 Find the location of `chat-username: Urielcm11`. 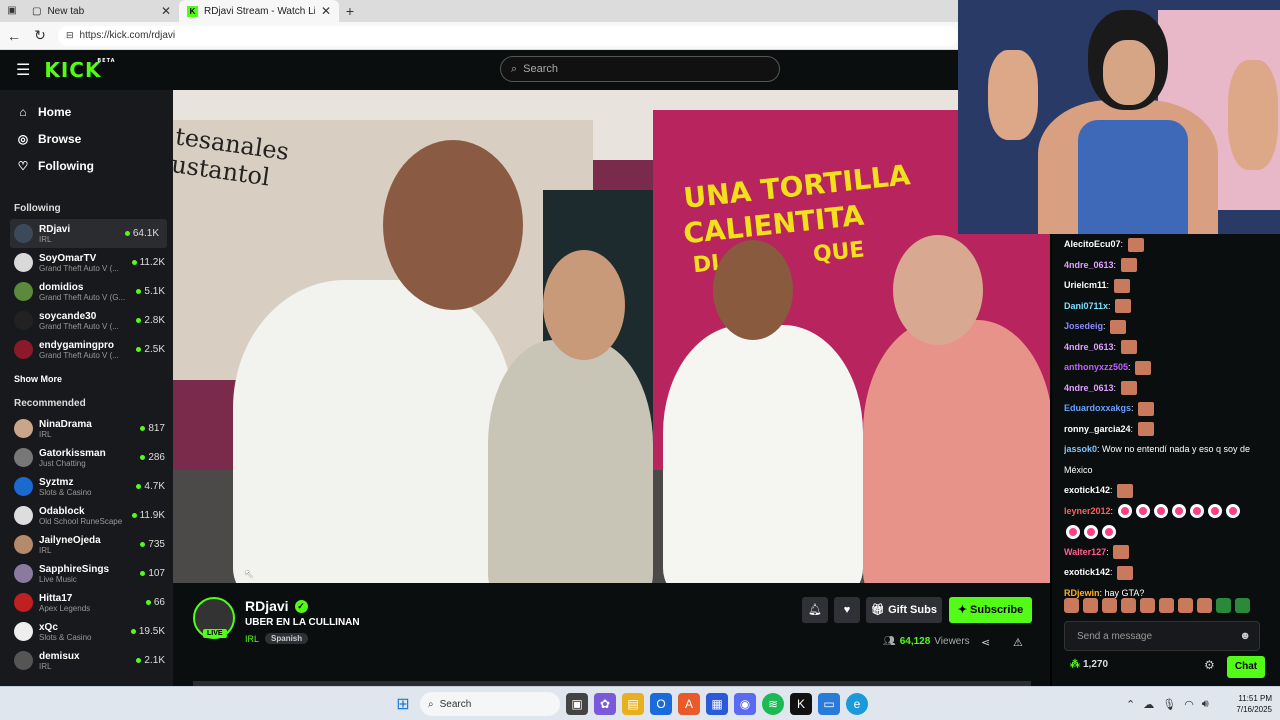

chat-username: Urielcm11 is located at coordinates (1085, 285).